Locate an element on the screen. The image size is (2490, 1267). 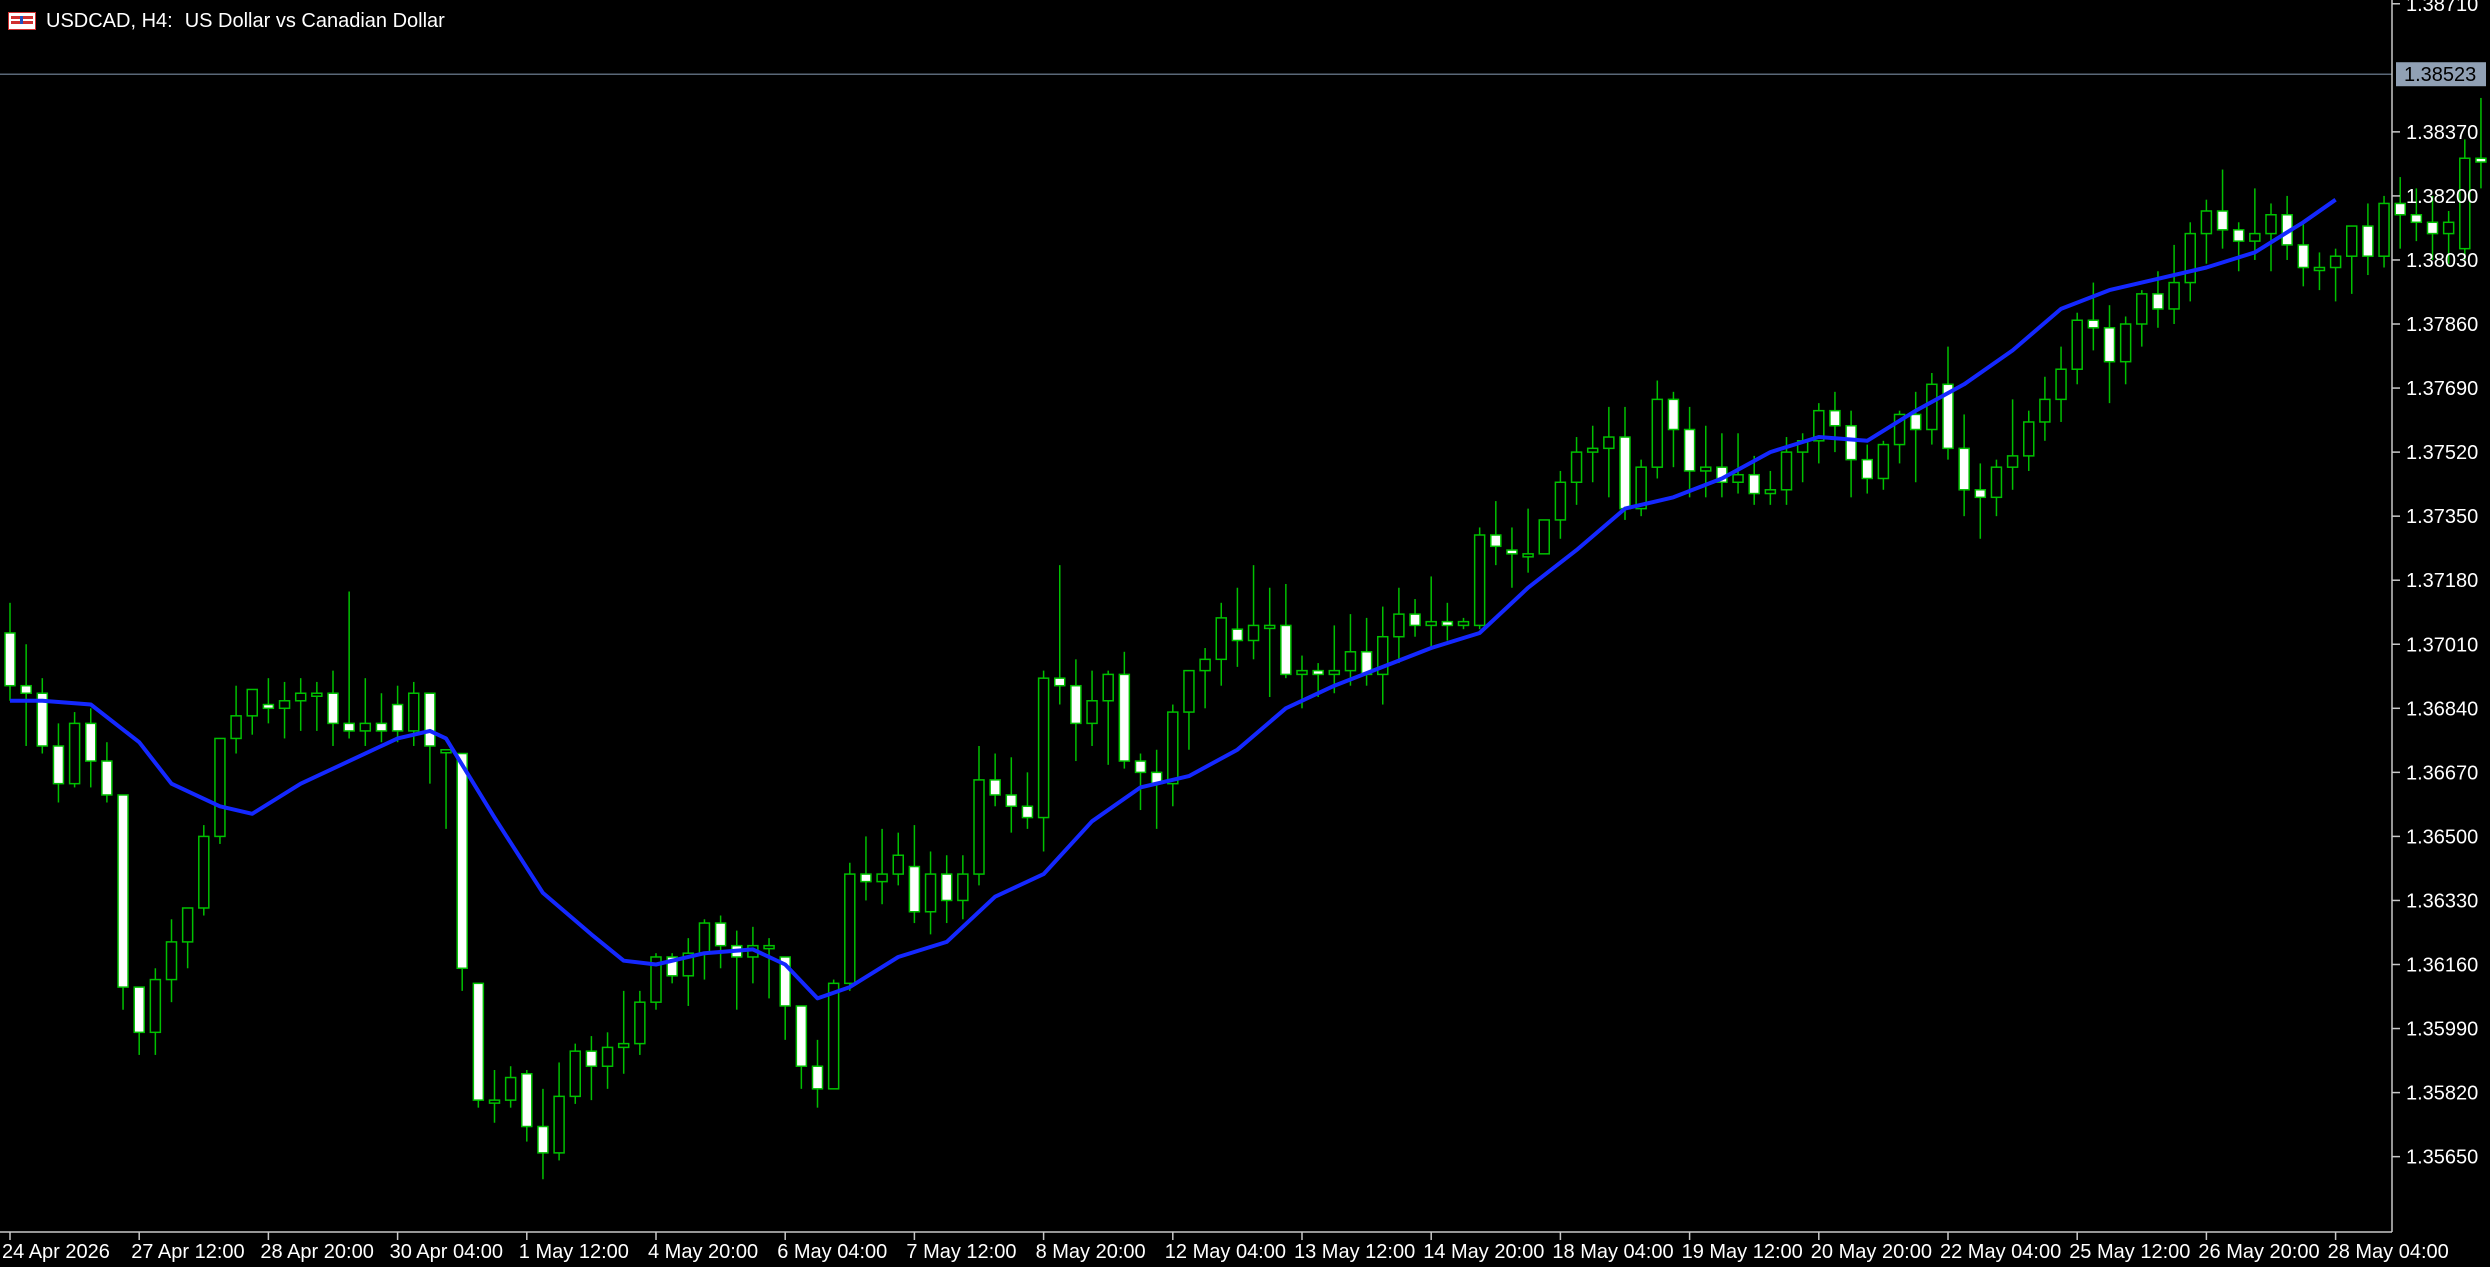
y-tick-label: 1.37860 is located at coordinates (2442, 325).